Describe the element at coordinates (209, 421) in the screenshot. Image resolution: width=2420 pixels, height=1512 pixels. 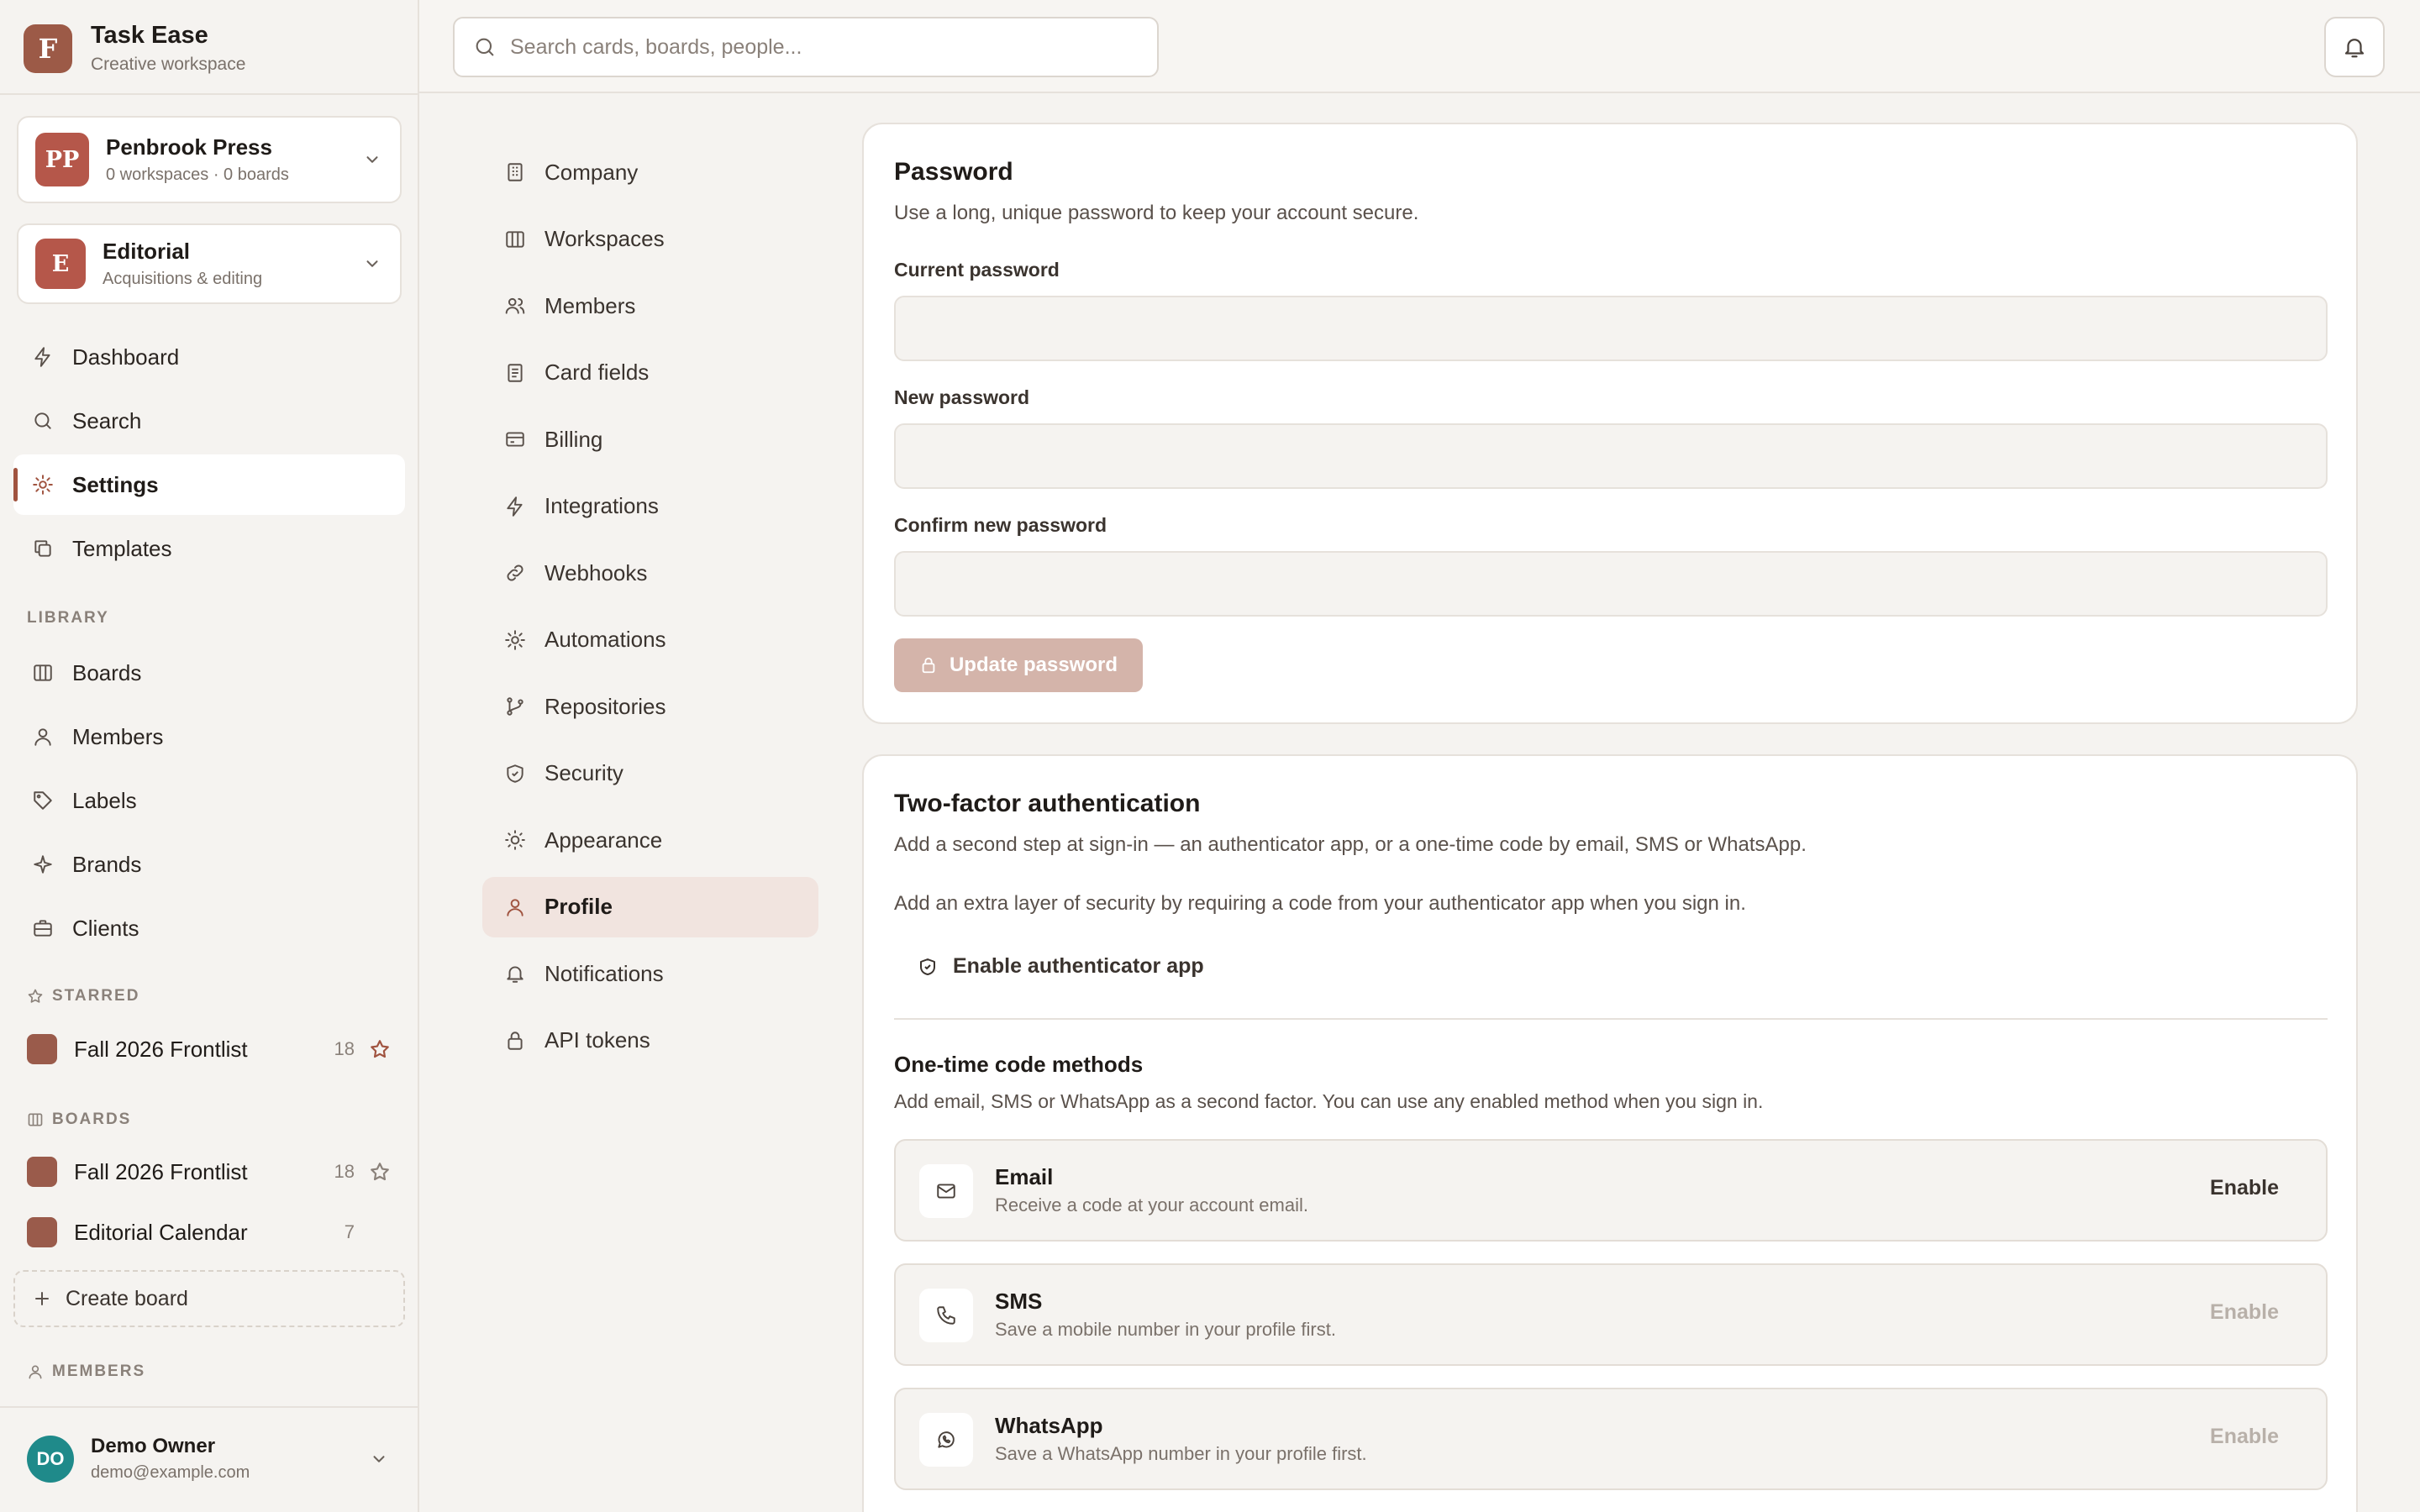
I see `nav-item-search: Search` at that location.